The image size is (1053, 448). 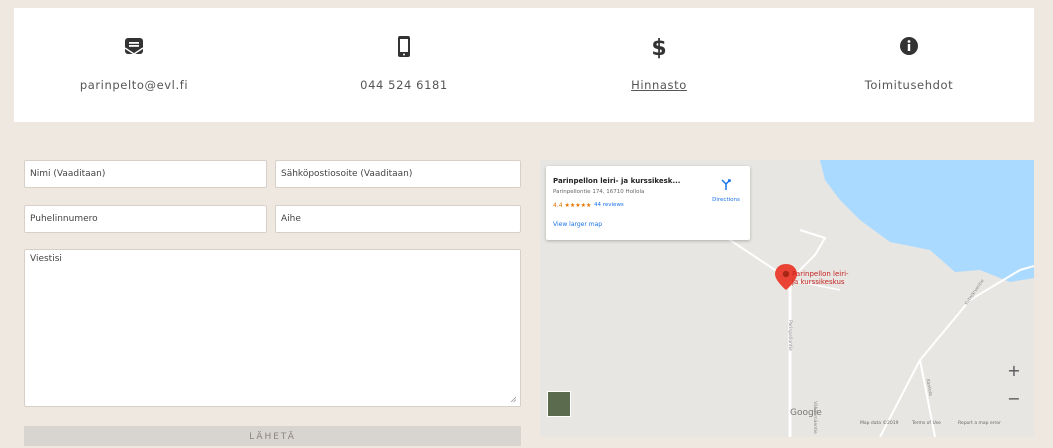 I want to click on subject-field: Aihe, so click(x=398, y=219).